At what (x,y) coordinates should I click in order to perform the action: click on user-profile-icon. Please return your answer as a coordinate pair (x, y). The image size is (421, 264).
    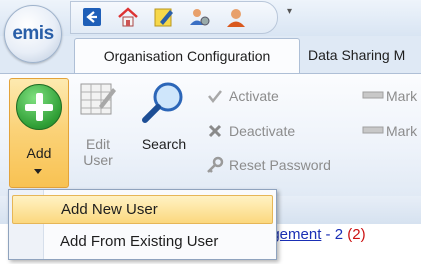
    Looking at the image, I should click on (236, 17).